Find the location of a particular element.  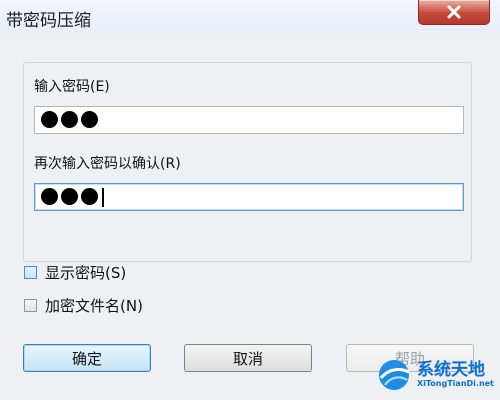

confirm-password-input is located at coordinates (249, 197).